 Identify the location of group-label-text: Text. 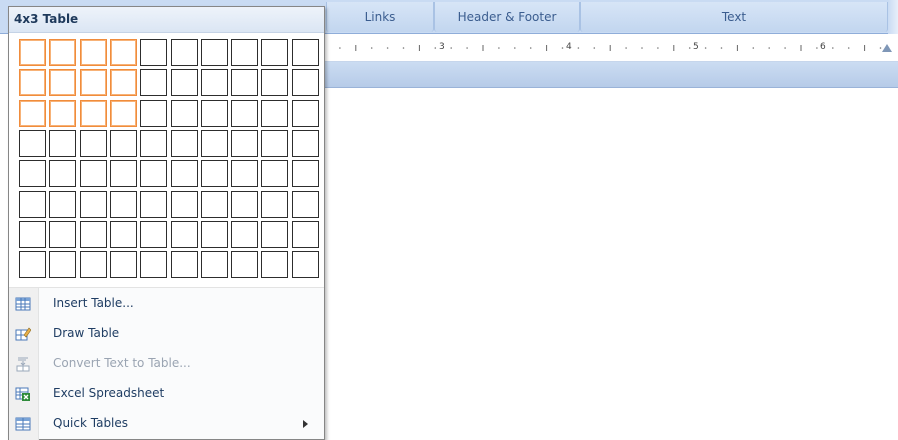
(734, 17).